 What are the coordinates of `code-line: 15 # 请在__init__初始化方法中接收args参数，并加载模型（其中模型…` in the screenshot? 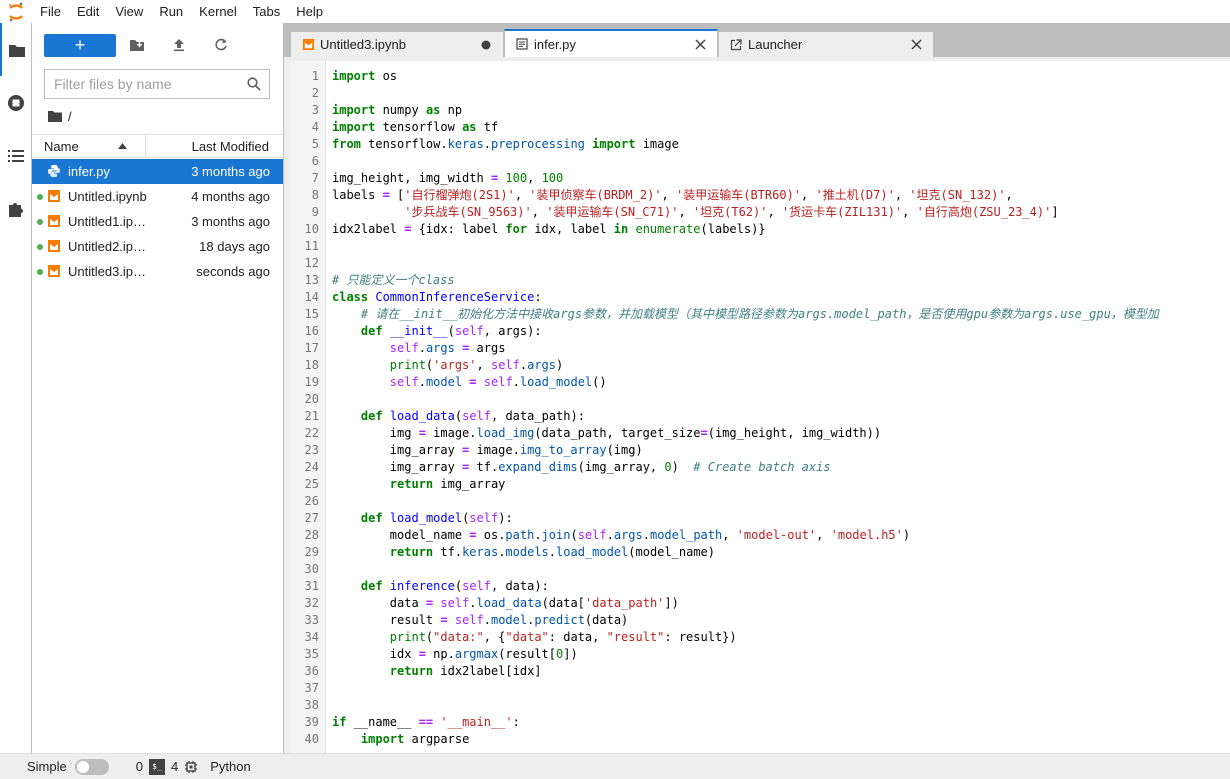 It's located at (760, 314).